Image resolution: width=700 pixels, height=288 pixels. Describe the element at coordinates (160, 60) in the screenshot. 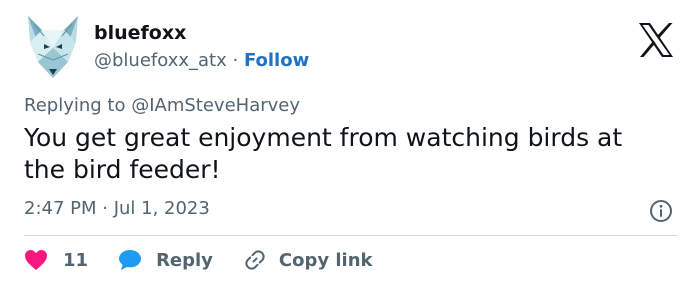

I see `author-handle: @bluefoxx_atx` at that location.